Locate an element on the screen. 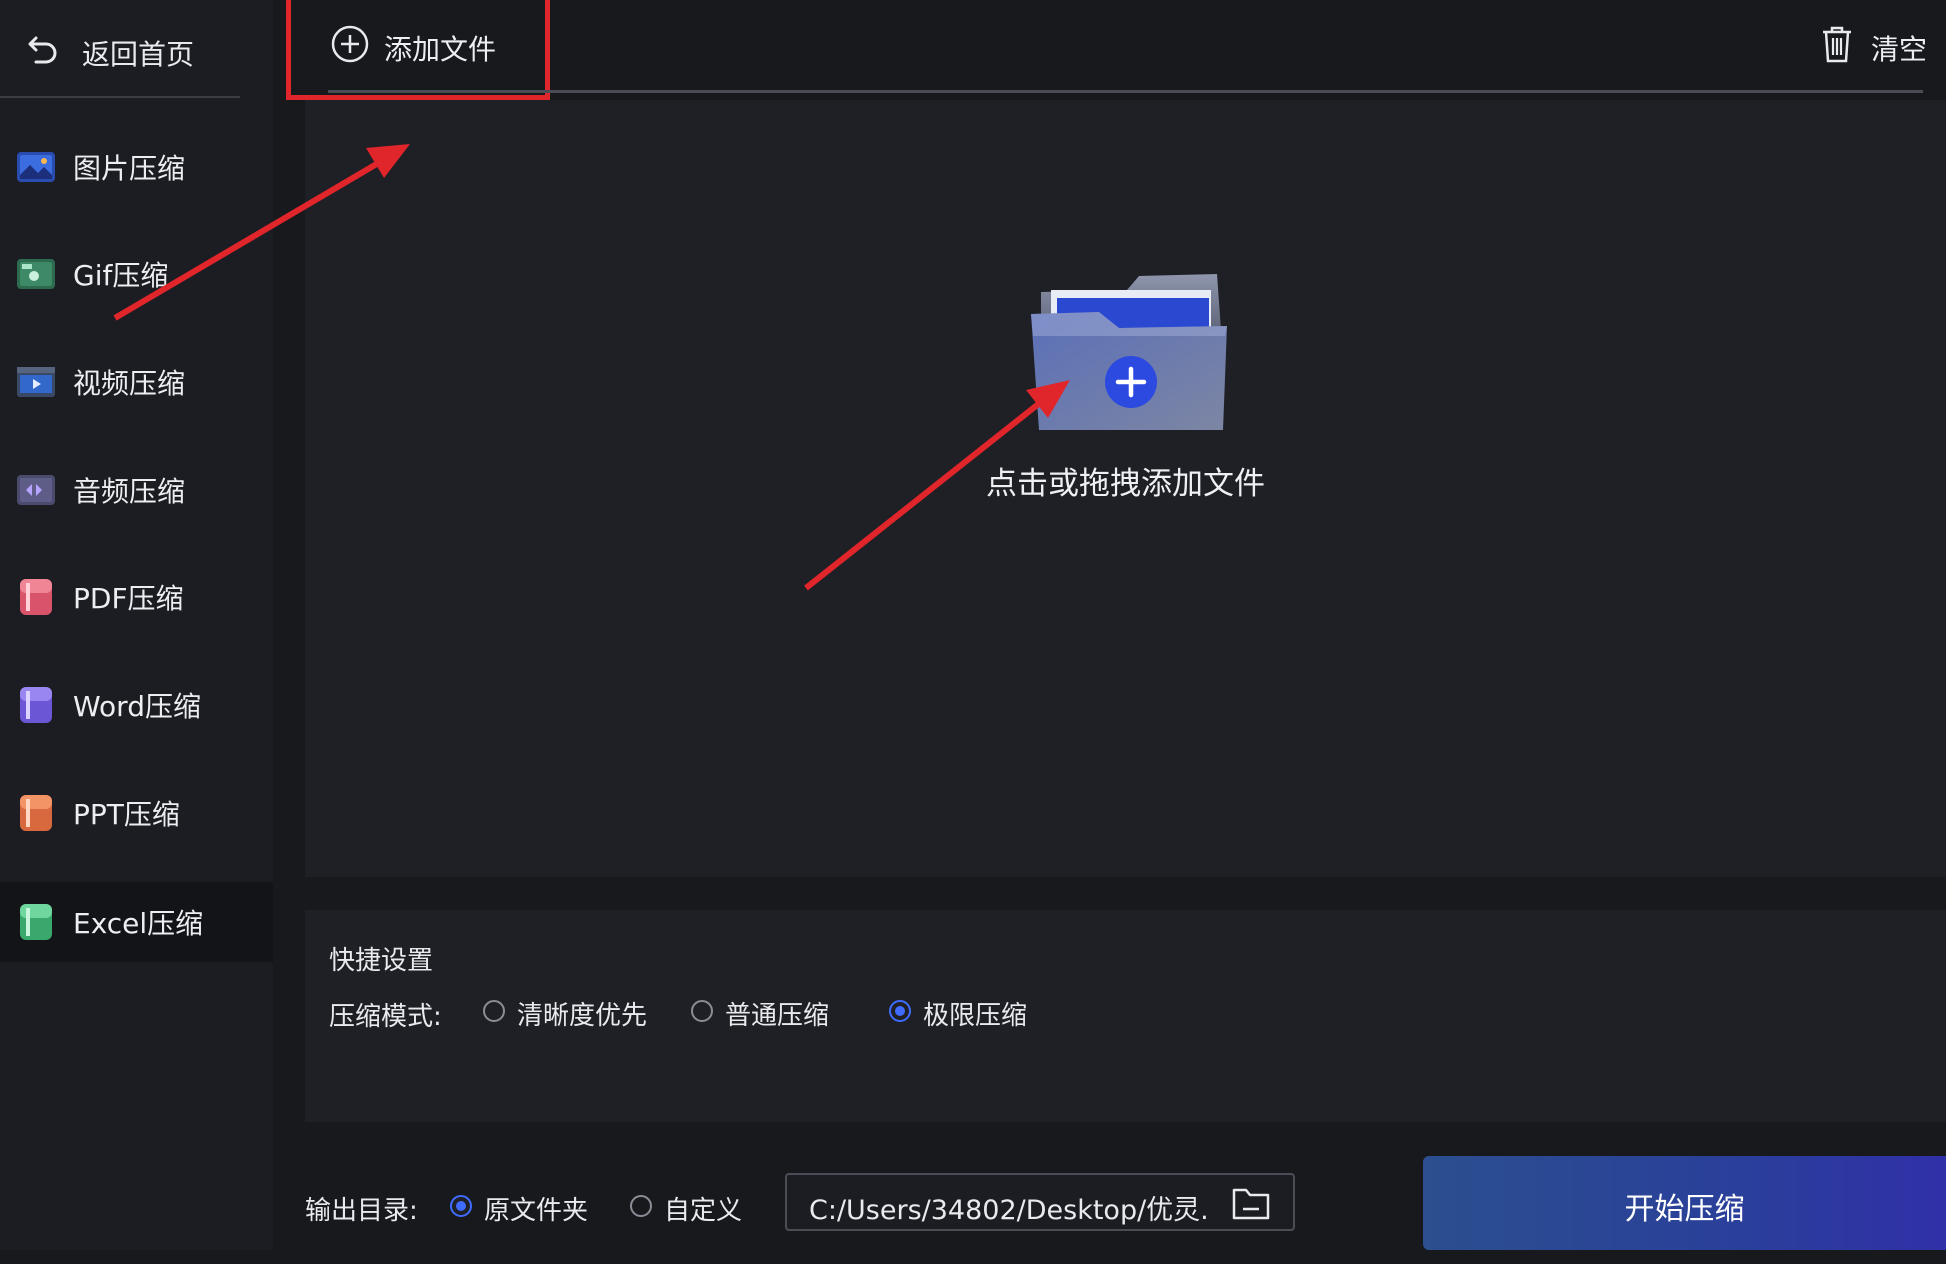  output-directory-label: 输出目录: is located at coordinates (361, 1211).